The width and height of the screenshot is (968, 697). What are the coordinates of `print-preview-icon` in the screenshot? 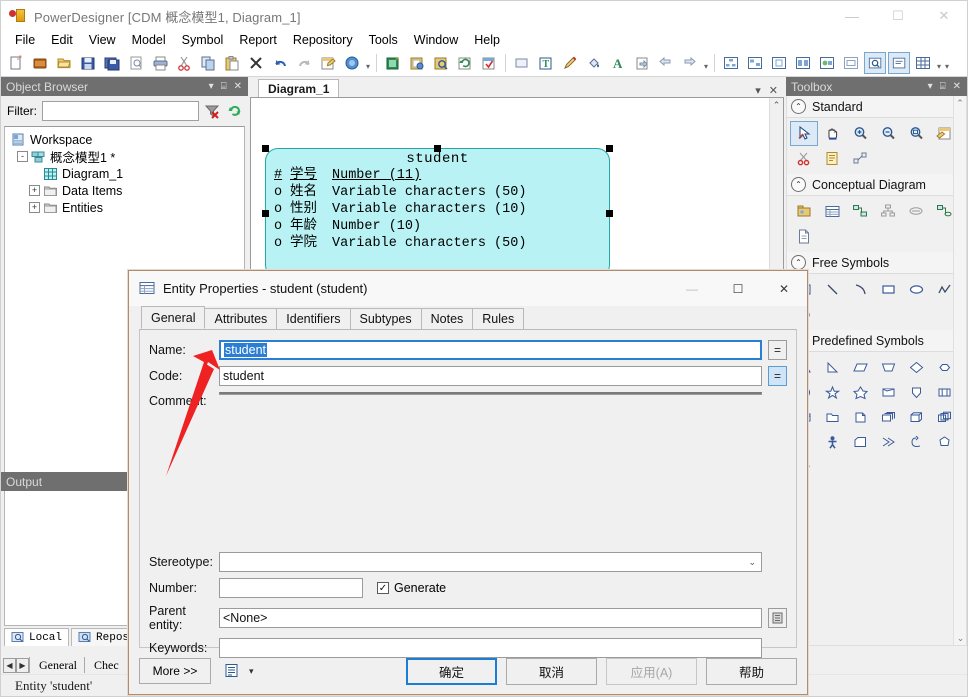 It's located at (136, 63).